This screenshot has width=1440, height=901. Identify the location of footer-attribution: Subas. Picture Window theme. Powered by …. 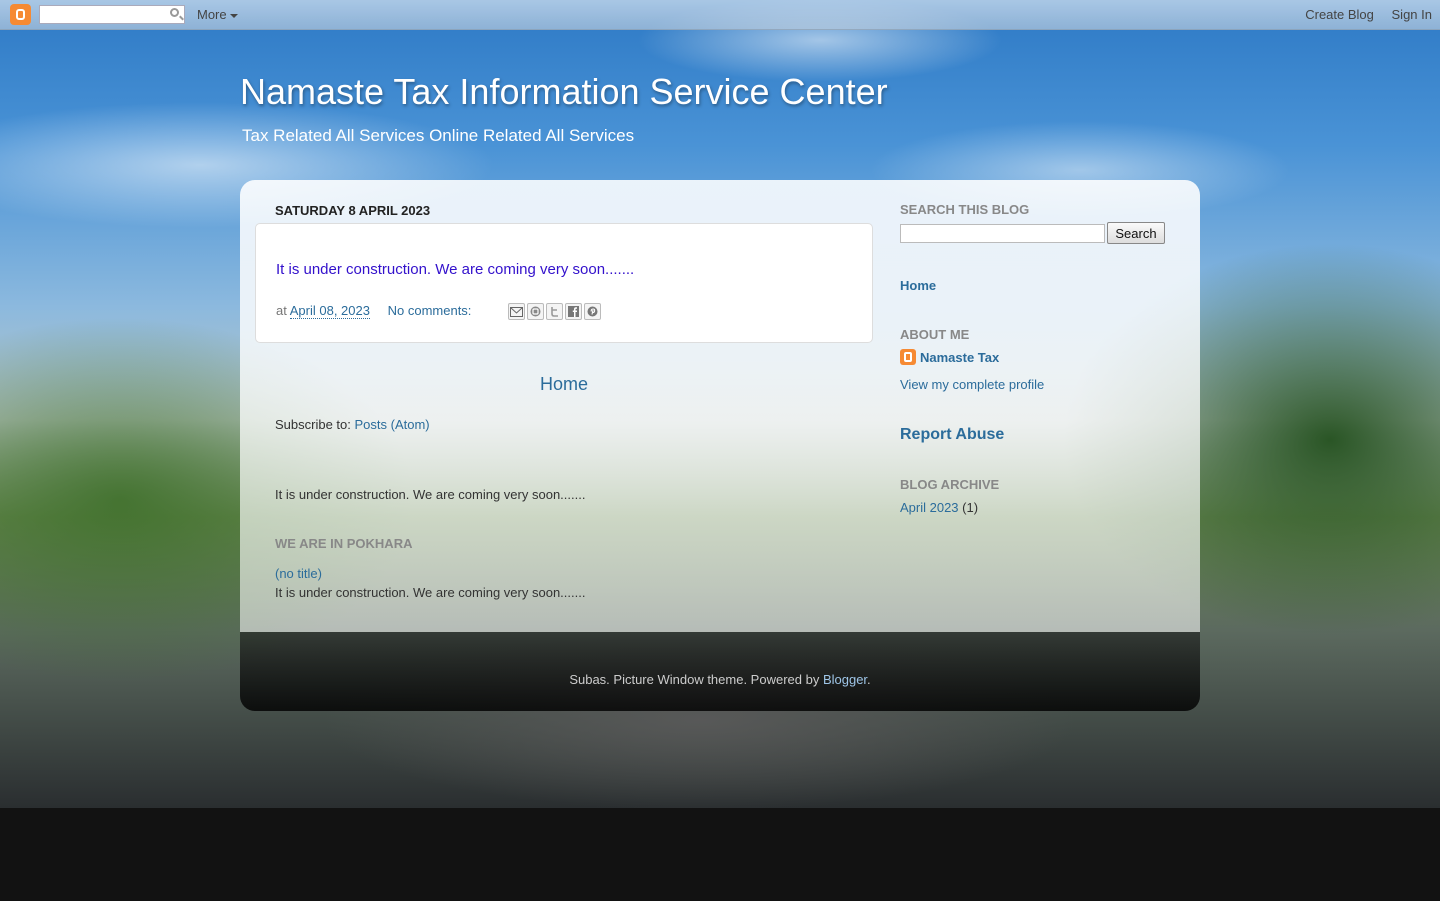
(720, 679).